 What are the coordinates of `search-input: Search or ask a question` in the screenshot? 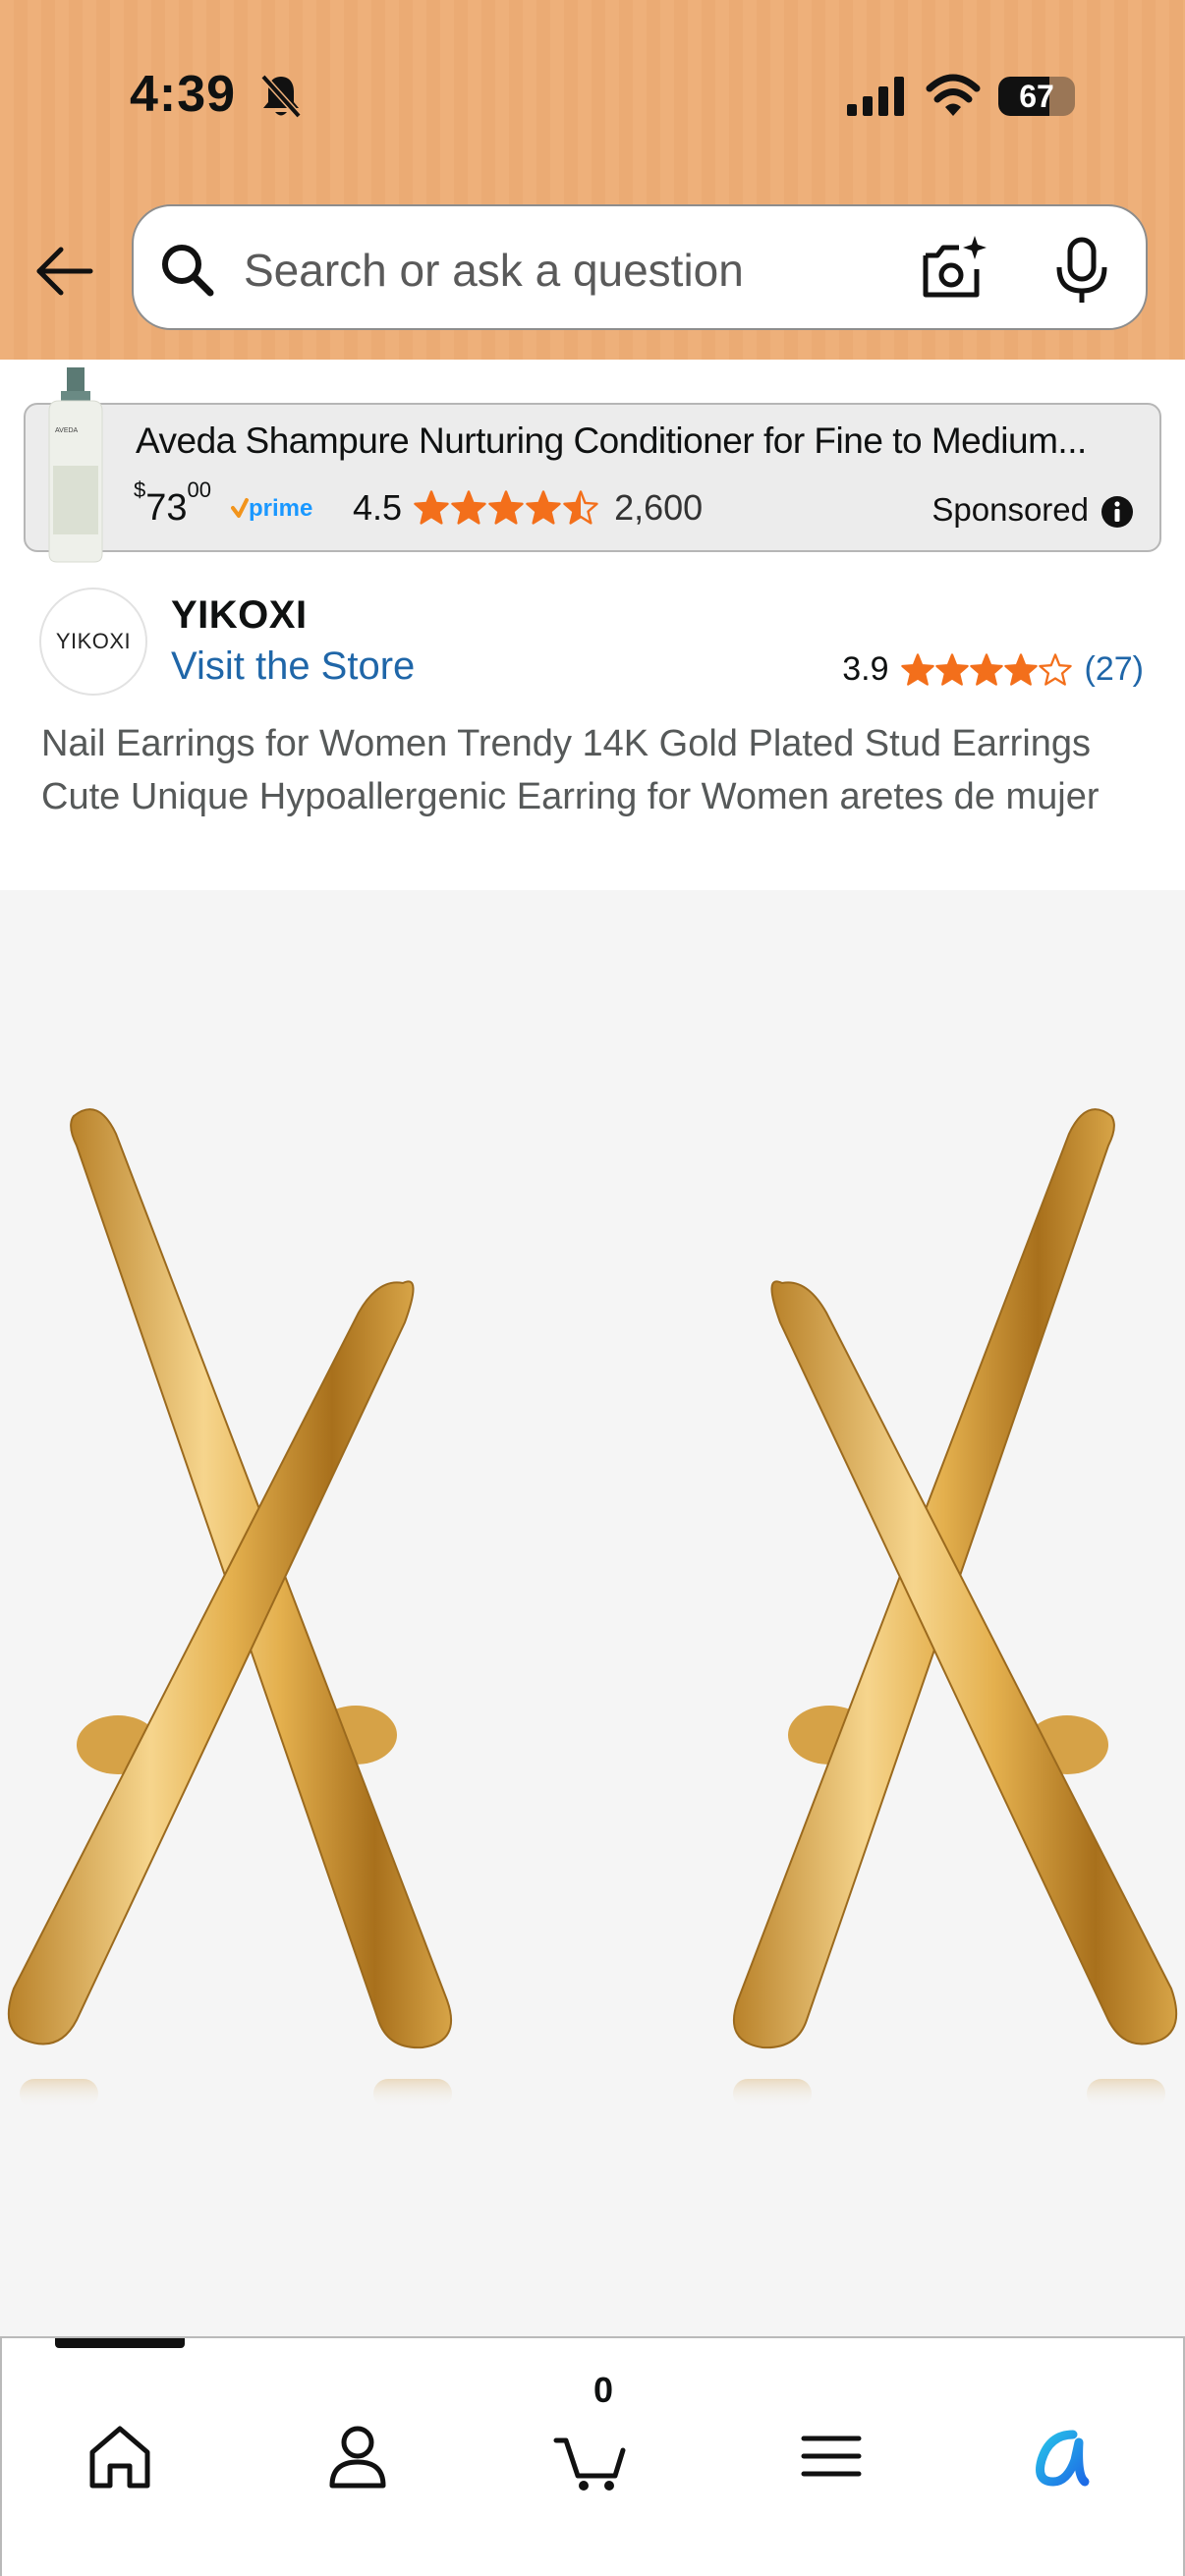 It's located at (494, 270).